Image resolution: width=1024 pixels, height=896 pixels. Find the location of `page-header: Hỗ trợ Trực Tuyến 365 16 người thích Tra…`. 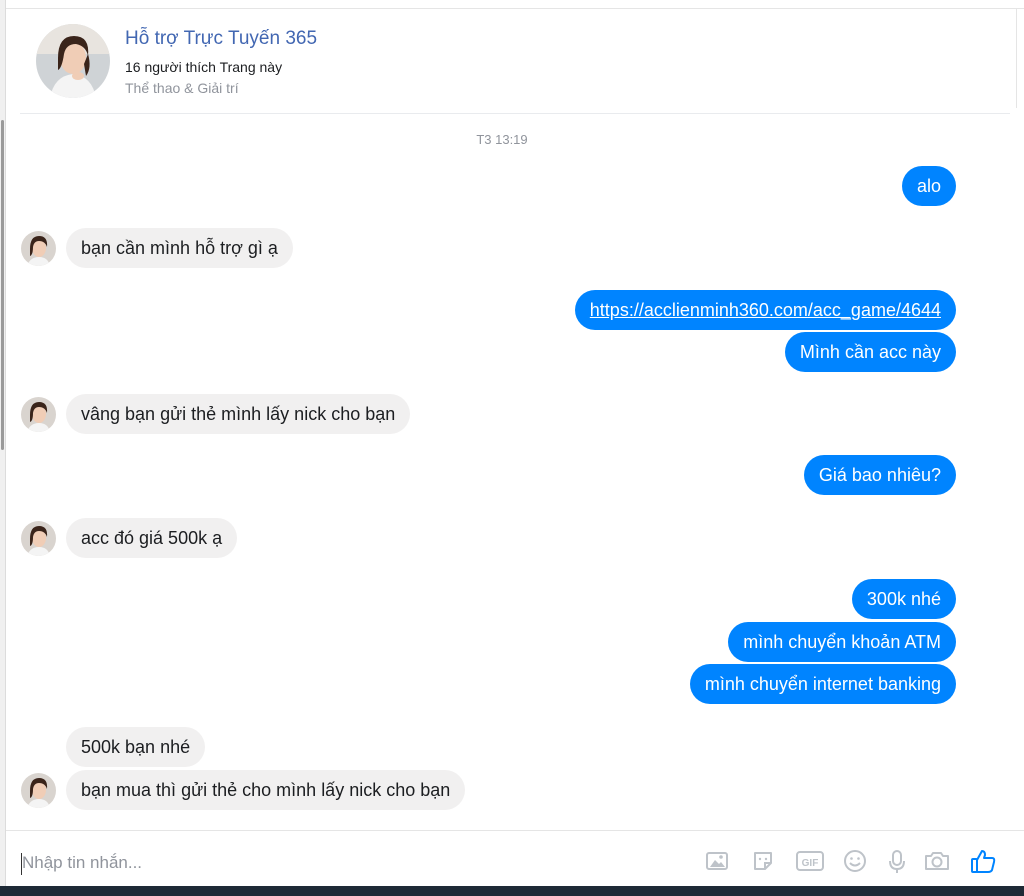

page-header: Hỗ trợ Trực Tuyến 365 16 người thích Tra… is located at coordinates (515, 65).